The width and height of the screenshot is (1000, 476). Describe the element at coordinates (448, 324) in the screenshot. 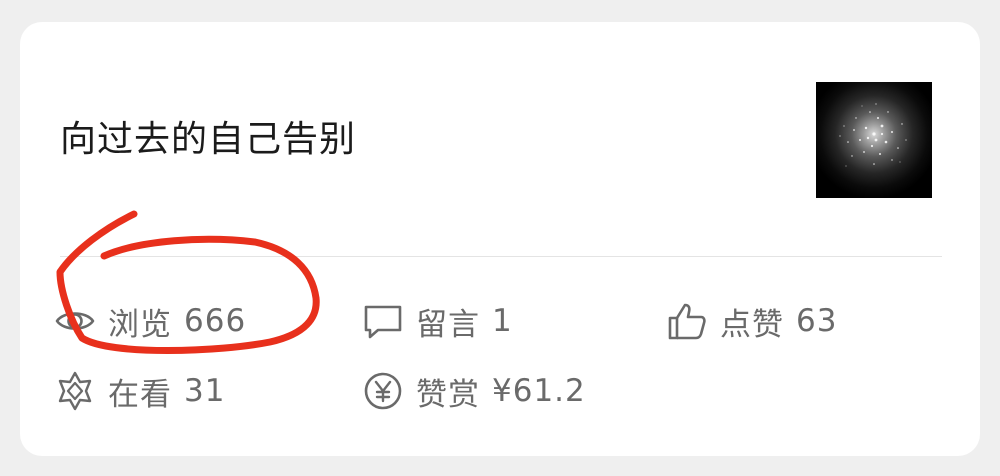

I see `comments-label: 留言` at that location.